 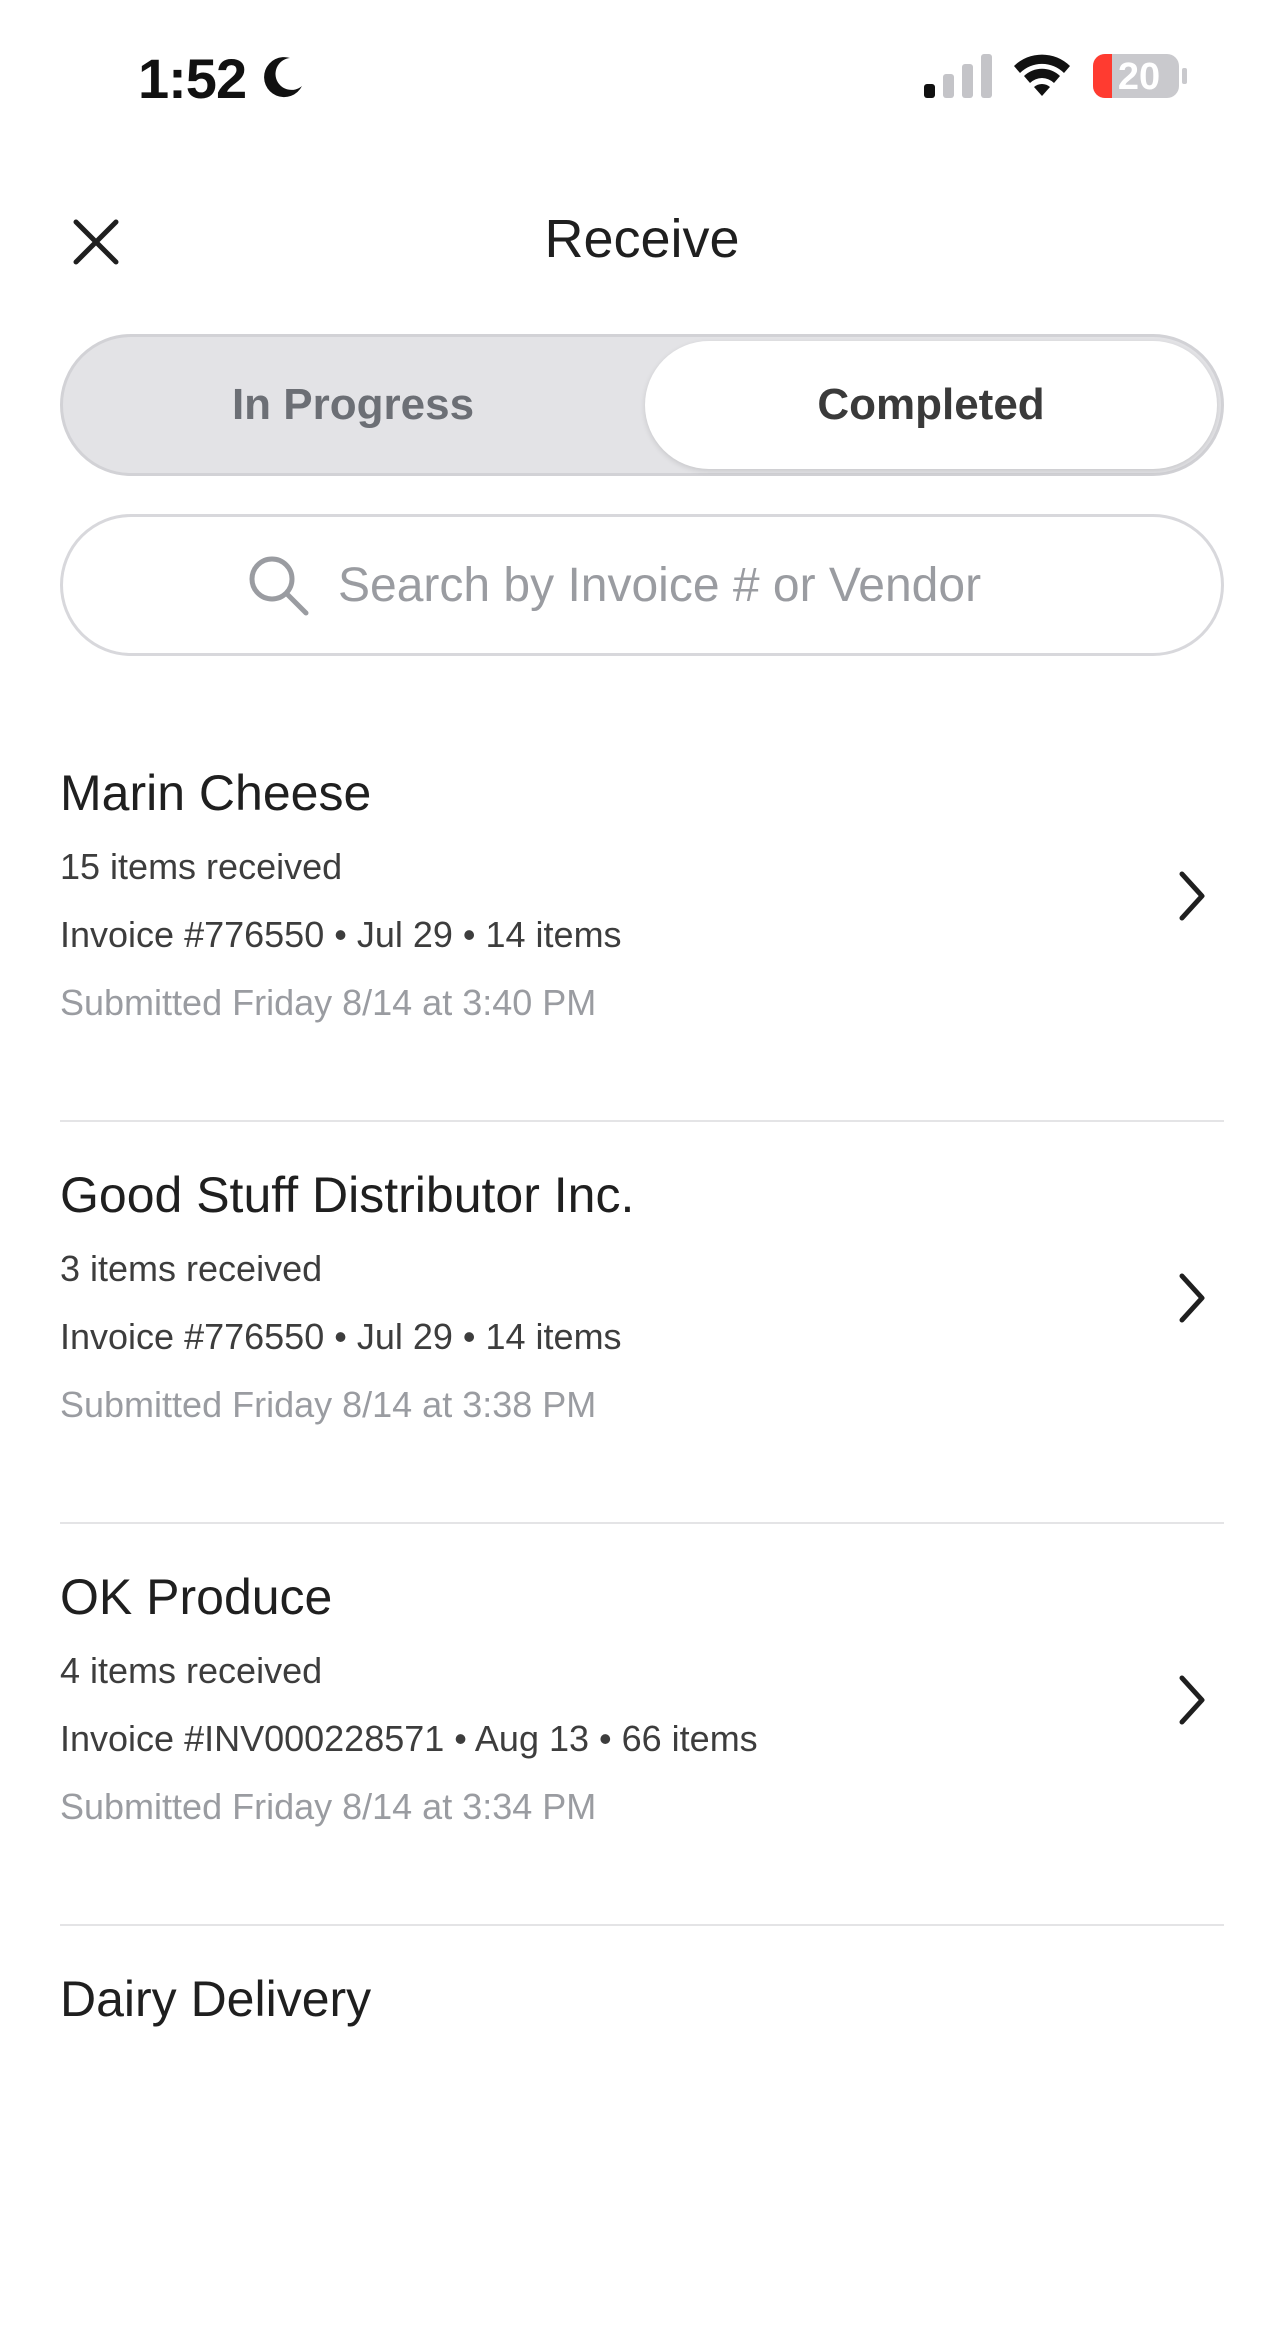 I want to click on vendor-name: OK Produce, so click(x=196, y=1597).